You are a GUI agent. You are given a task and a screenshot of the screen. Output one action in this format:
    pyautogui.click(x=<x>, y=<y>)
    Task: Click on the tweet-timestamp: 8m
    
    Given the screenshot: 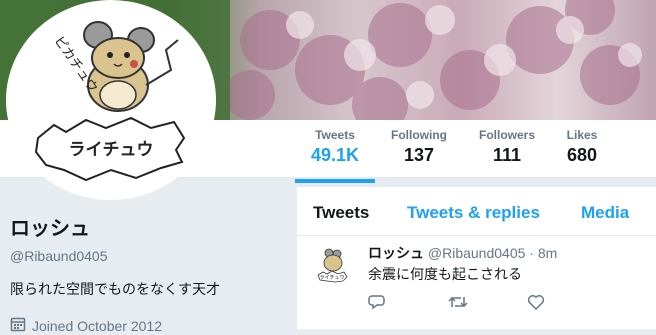 What is the action you would take?
    pyautogui.click(x=547, y=253)
    